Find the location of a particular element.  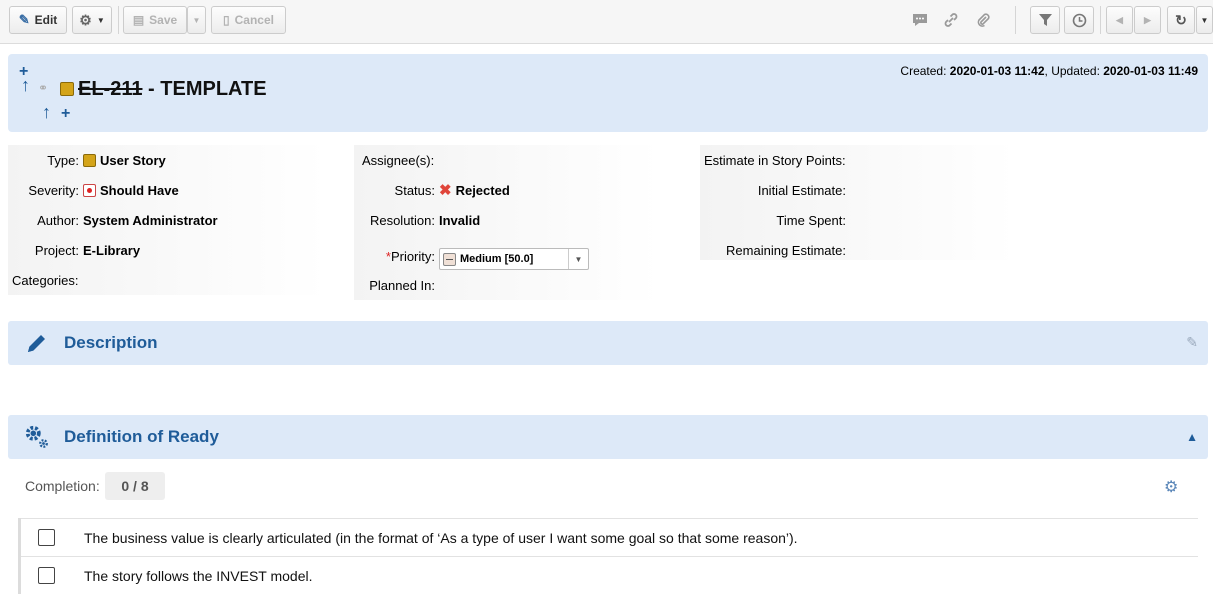

save-button: ▤ Save is located at coordinates (155, 20).